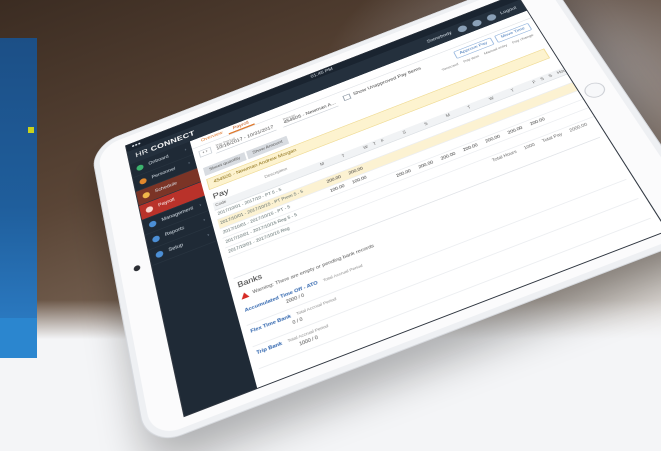 Image resolution: width=661 pixels, height=451 pixels. I want to click on pager-prev-next: ‹ ›, so click(205, 152).